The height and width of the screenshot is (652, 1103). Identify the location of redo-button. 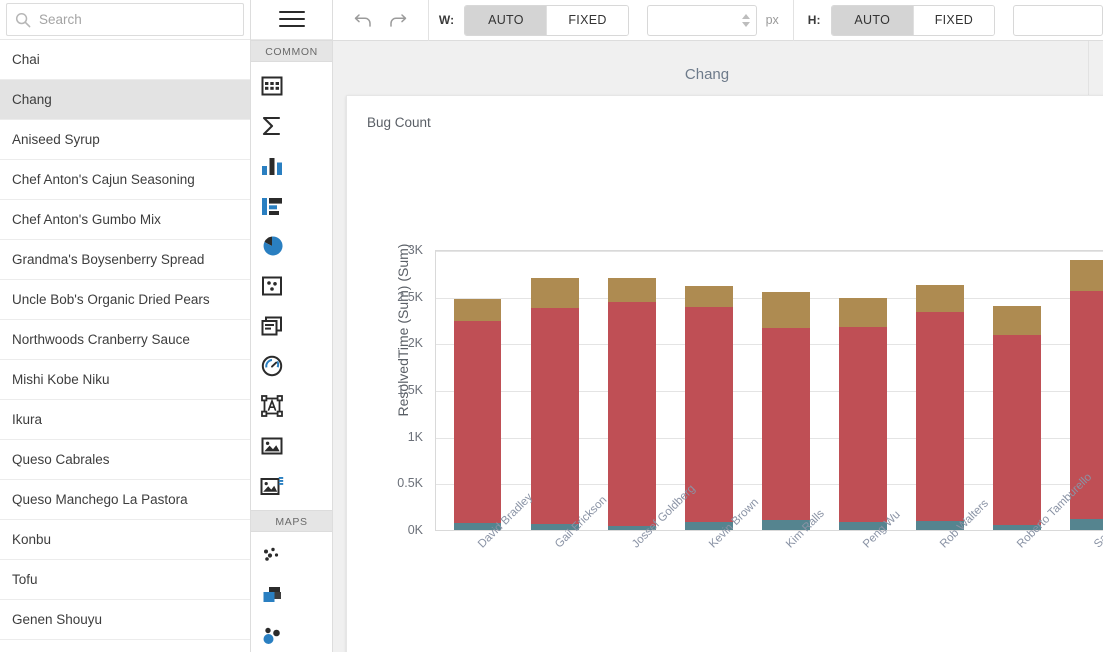
(398, 20).